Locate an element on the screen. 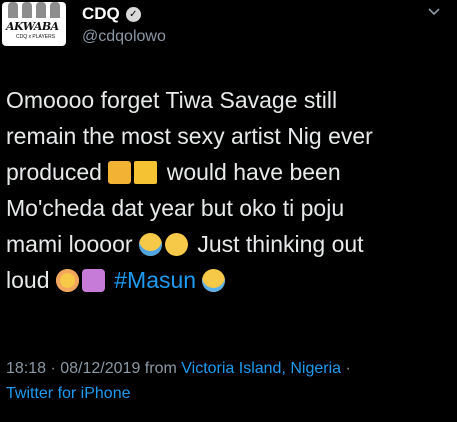 Image resolution: width=457 pixels, height=422 pixels. author-display-name: CDQ is located at coordinates (101, 14).